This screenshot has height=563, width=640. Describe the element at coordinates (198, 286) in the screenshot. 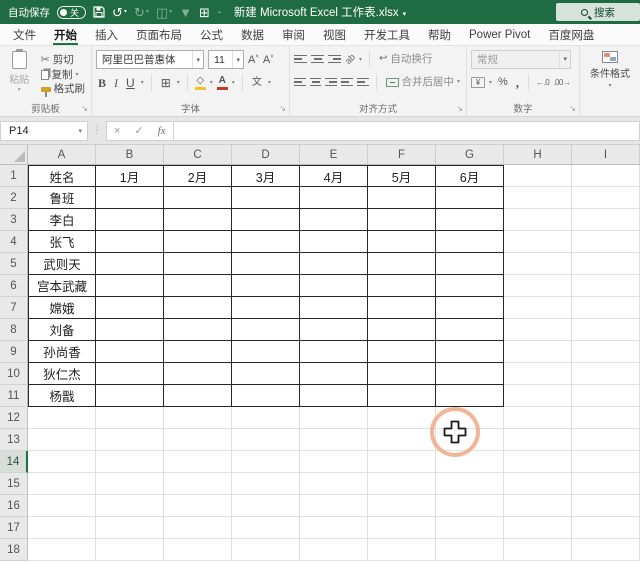

I see `cell-C6` at that location.